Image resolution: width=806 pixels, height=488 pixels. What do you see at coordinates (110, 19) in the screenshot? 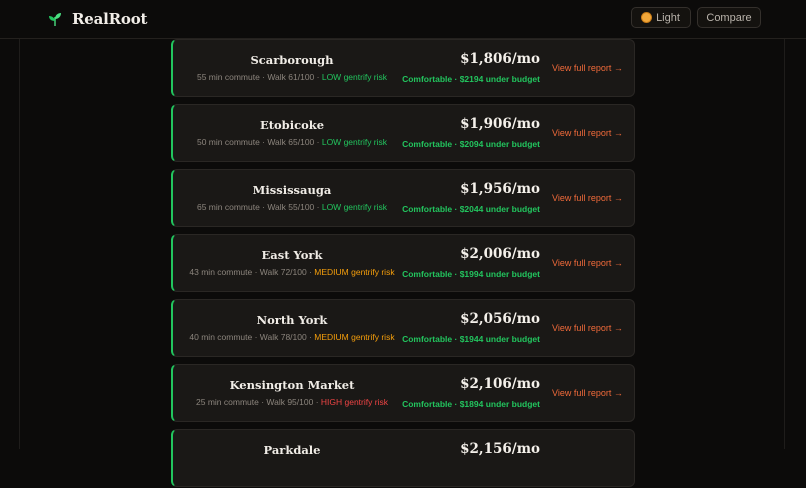
I see `brand-name: RealRoot` at bounding box center [110, 19].